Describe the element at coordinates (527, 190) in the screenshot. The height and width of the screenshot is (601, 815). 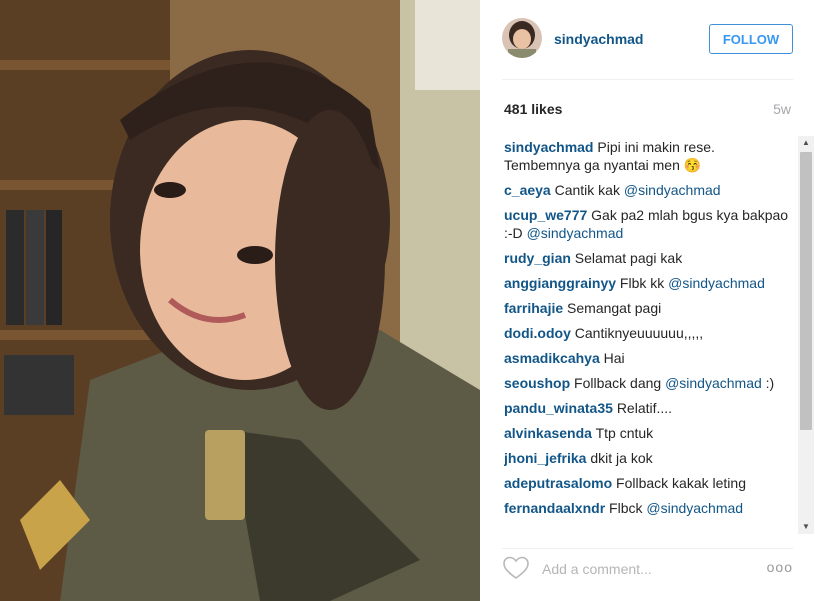
I see `comment-username: c_aeya` at that location.